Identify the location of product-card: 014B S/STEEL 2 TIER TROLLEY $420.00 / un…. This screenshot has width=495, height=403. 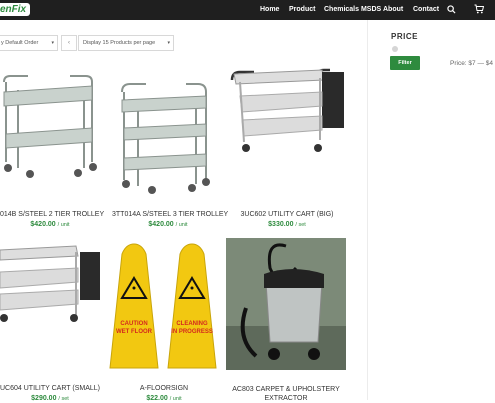
(55, 150).